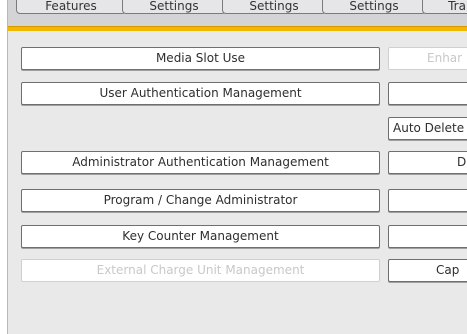  I want to click on tab-settings-2: Settings, so click(274, 7).